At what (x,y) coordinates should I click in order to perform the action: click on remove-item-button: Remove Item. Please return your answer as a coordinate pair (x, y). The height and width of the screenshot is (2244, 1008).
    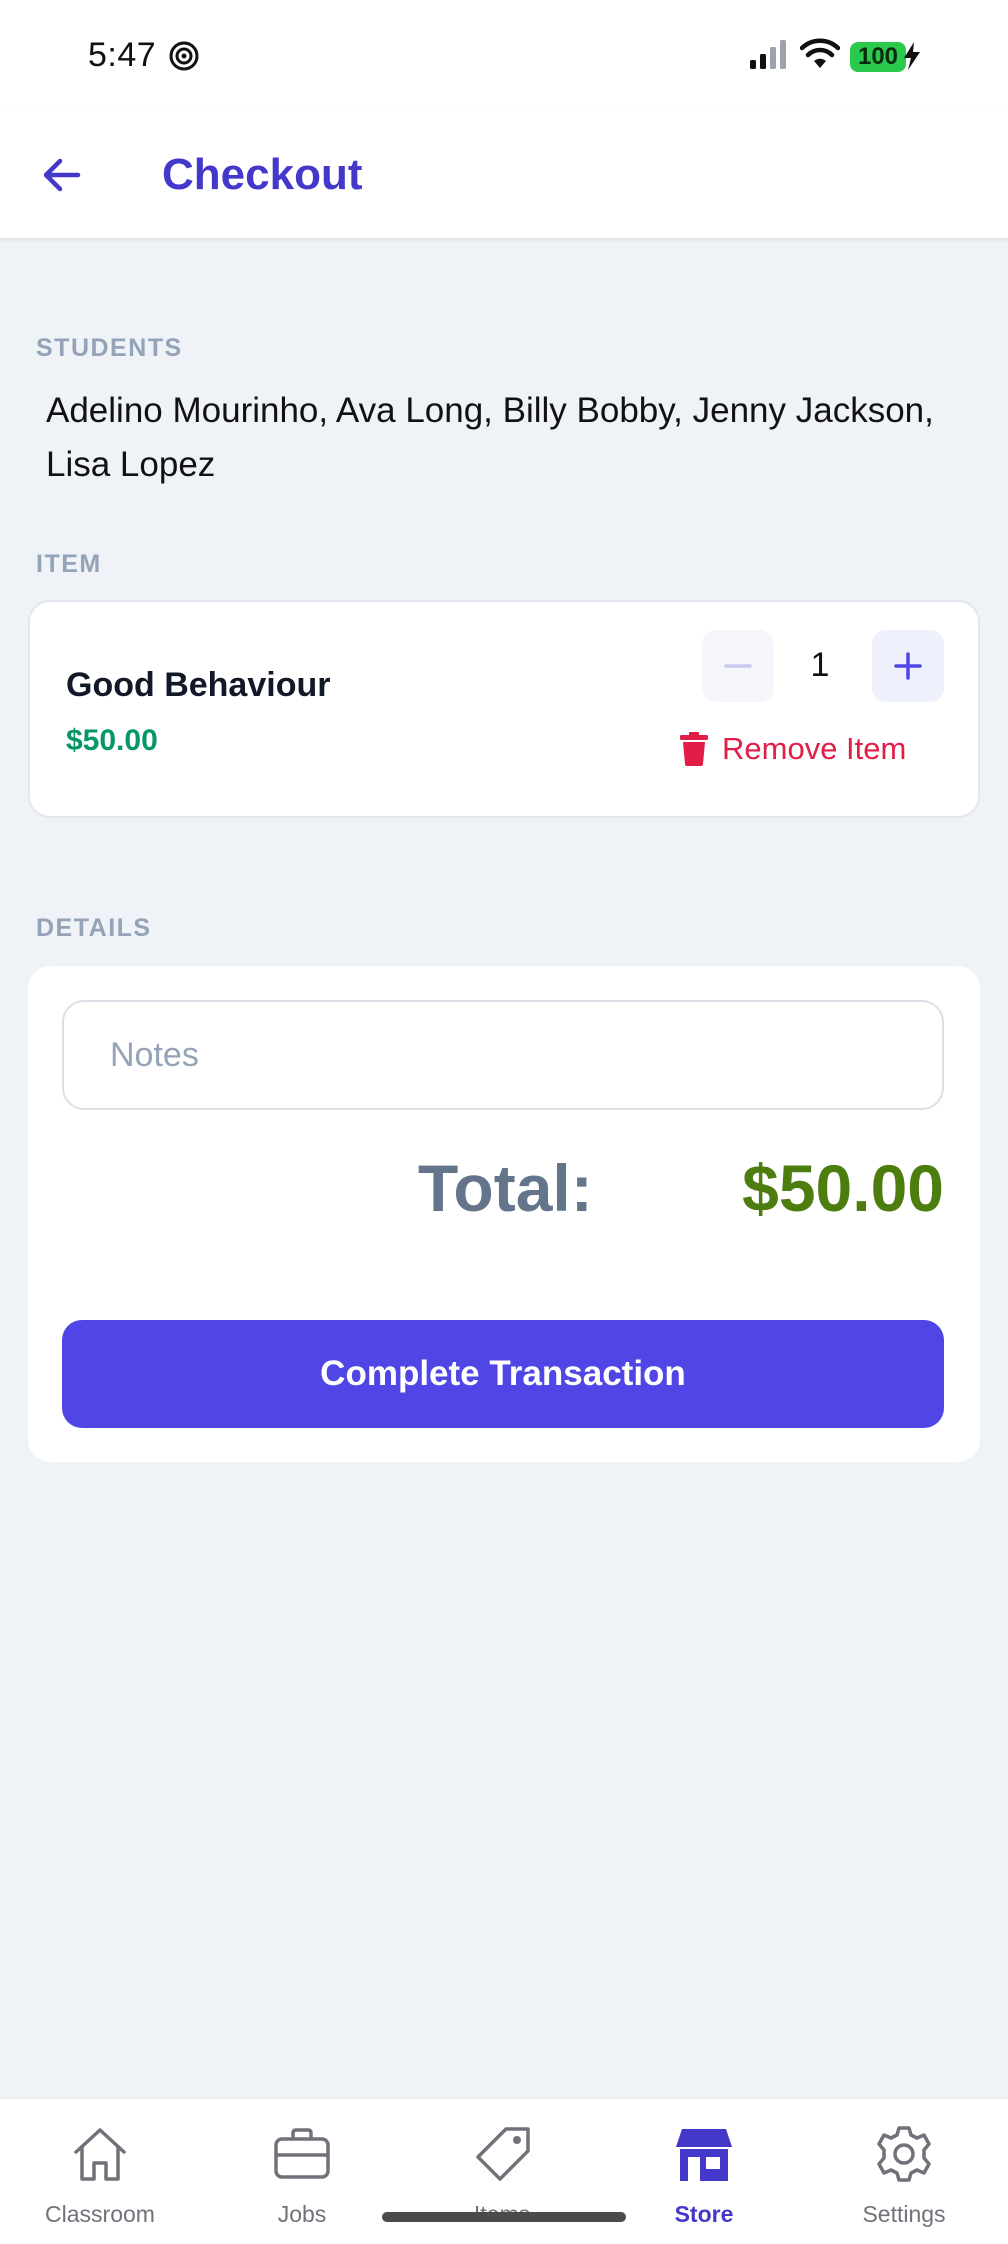
    Looking at the image, I should click on (793, 749).